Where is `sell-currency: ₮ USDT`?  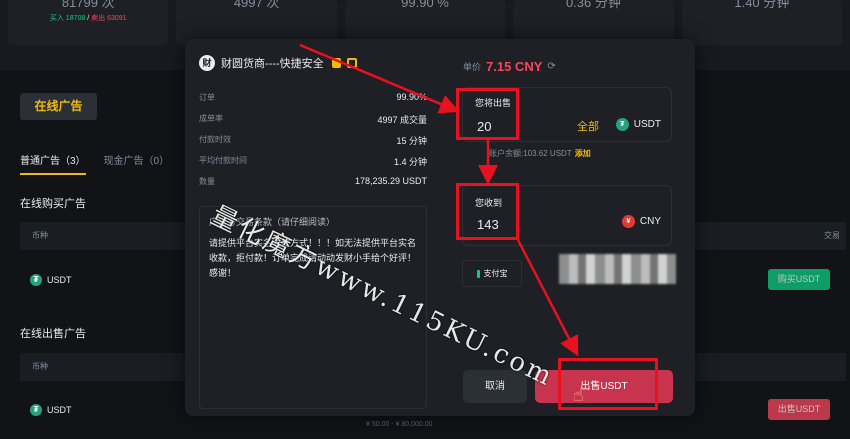 sell-currency: ₮ USDT is located at coordinates (638, 124).